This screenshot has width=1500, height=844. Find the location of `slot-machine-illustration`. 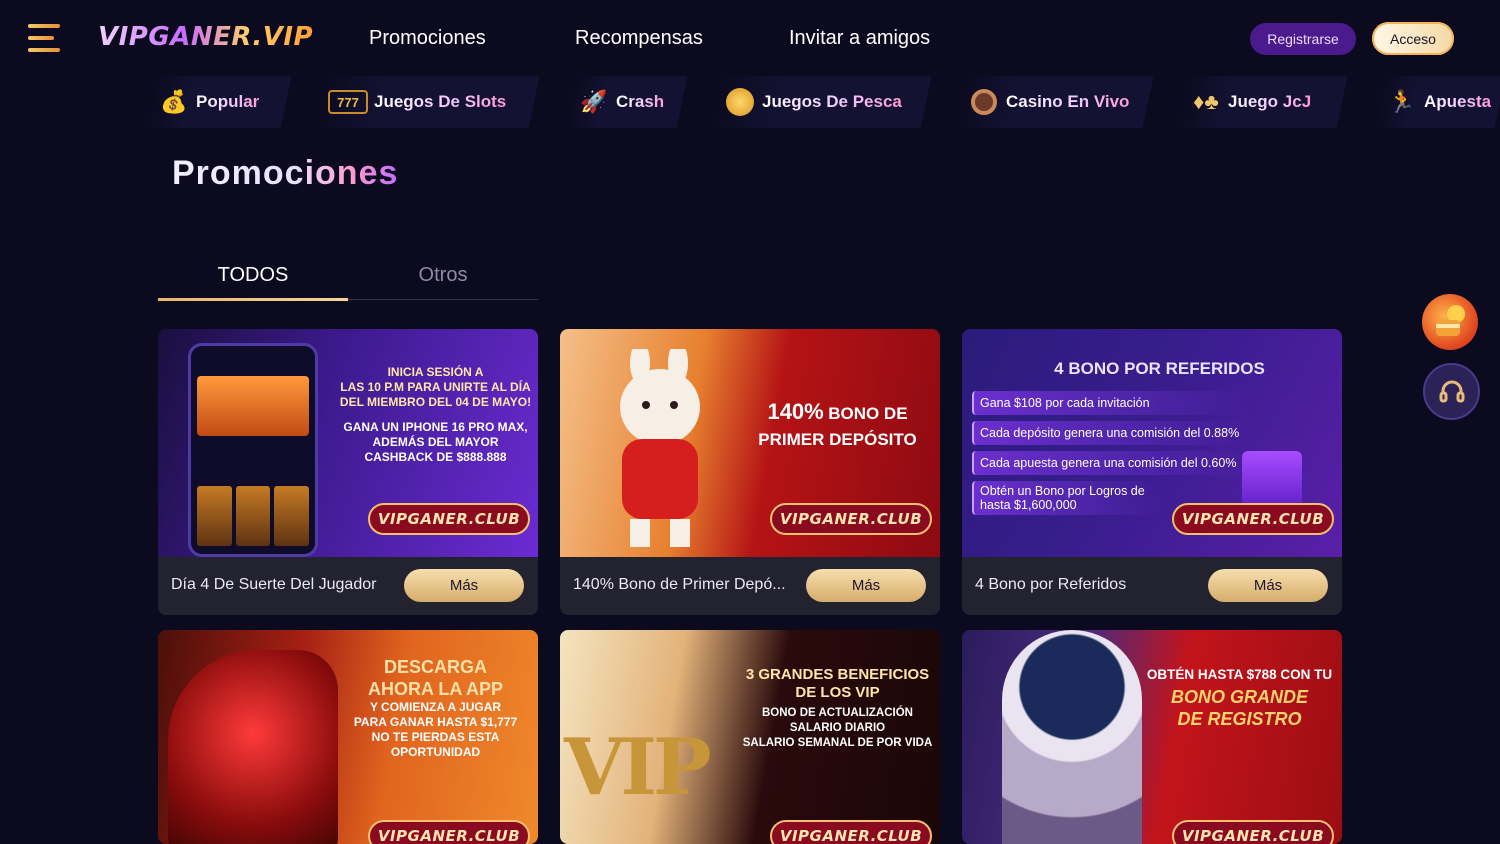

slot-machine-illustration is located at coordinates (253, 747).